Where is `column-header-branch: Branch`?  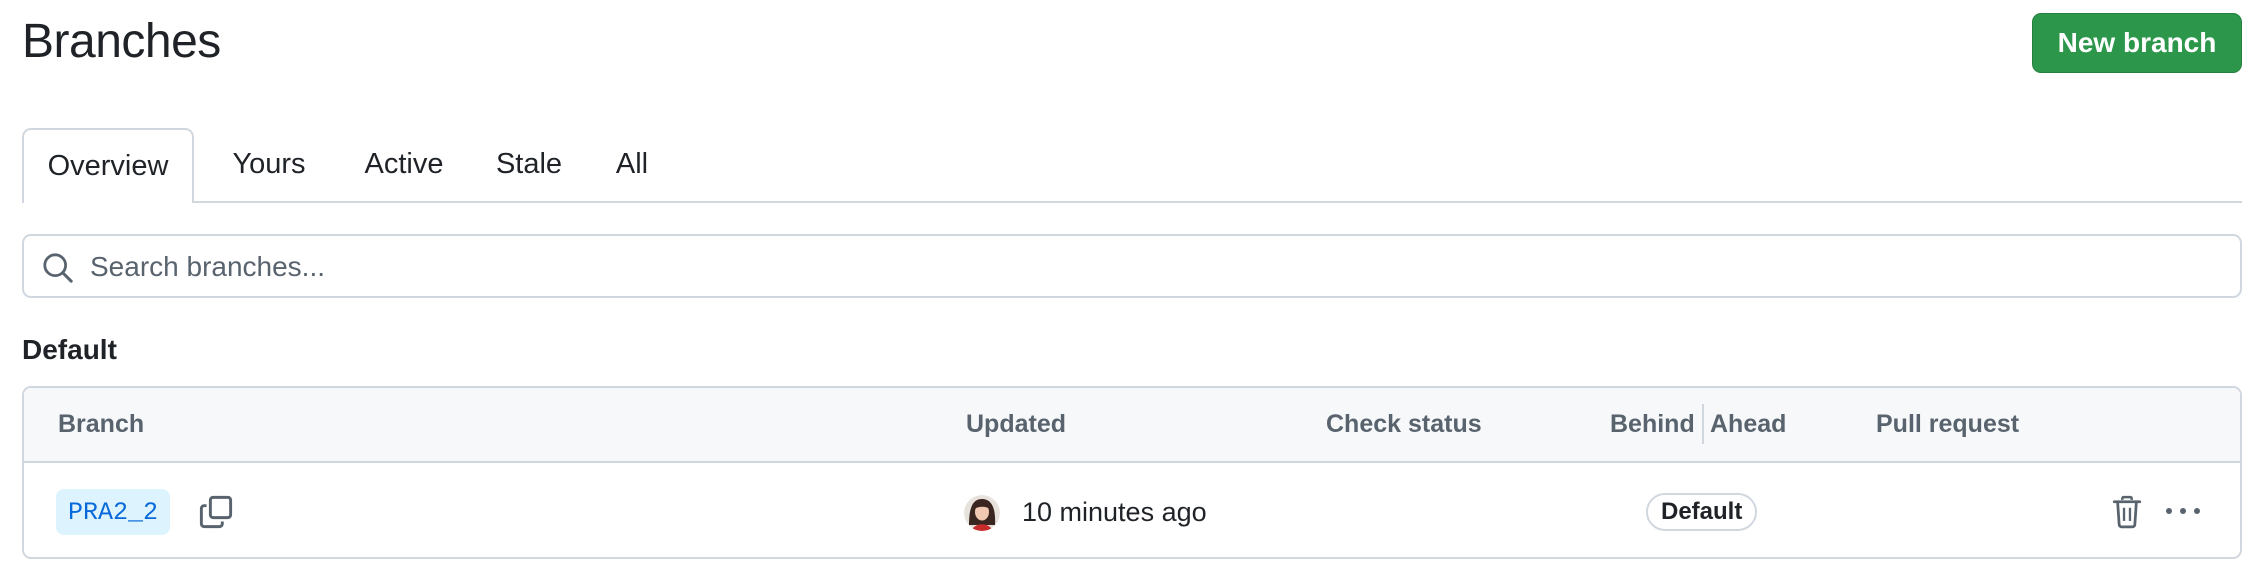
column-header-branch: Branch is located at coordinates (101, 424).